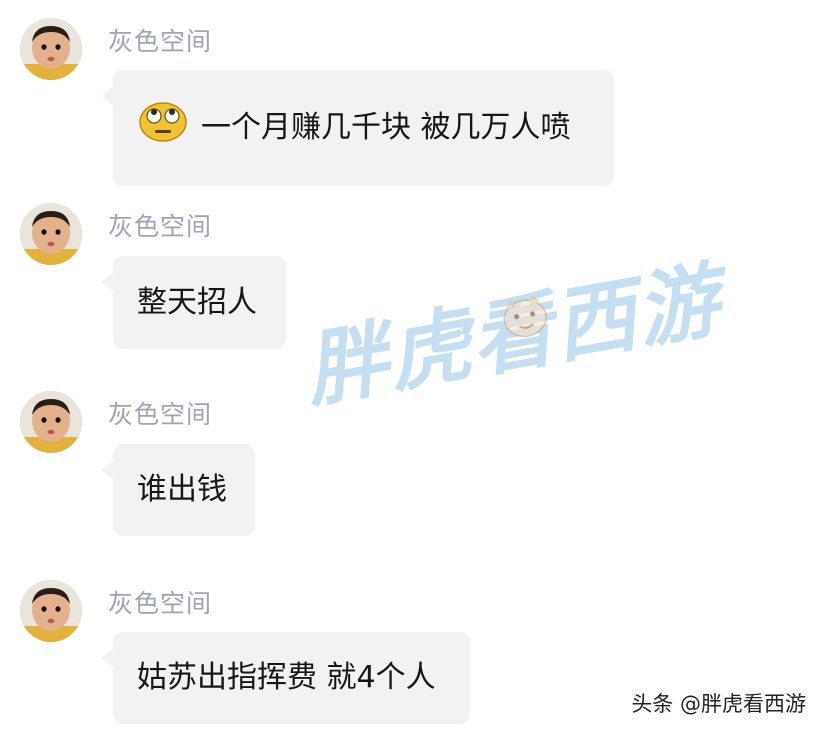  What do you see at coordinates (182, 489) in the screenshot?
I see `message-text: 谁出钱` at bounding box center [182, 489].